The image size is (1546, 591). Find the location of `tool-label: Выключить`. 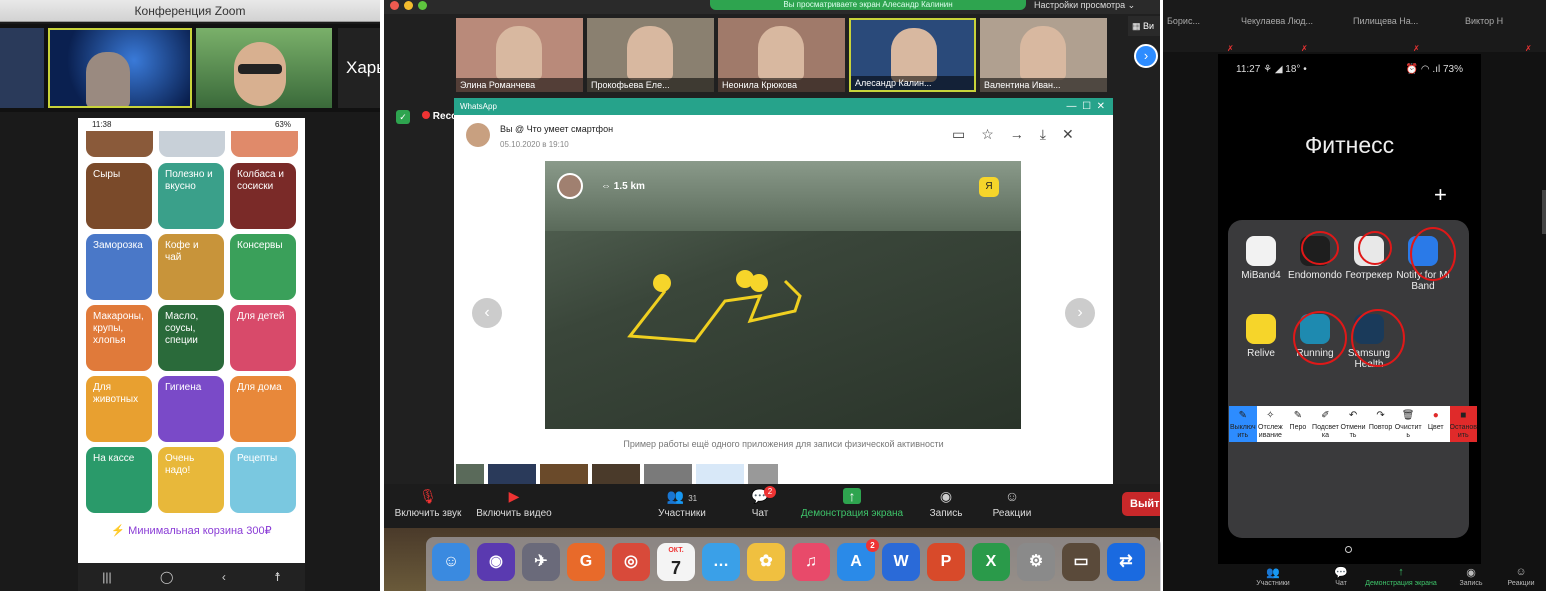

tool-label: Выключить is located at coordinates (1242, 431).